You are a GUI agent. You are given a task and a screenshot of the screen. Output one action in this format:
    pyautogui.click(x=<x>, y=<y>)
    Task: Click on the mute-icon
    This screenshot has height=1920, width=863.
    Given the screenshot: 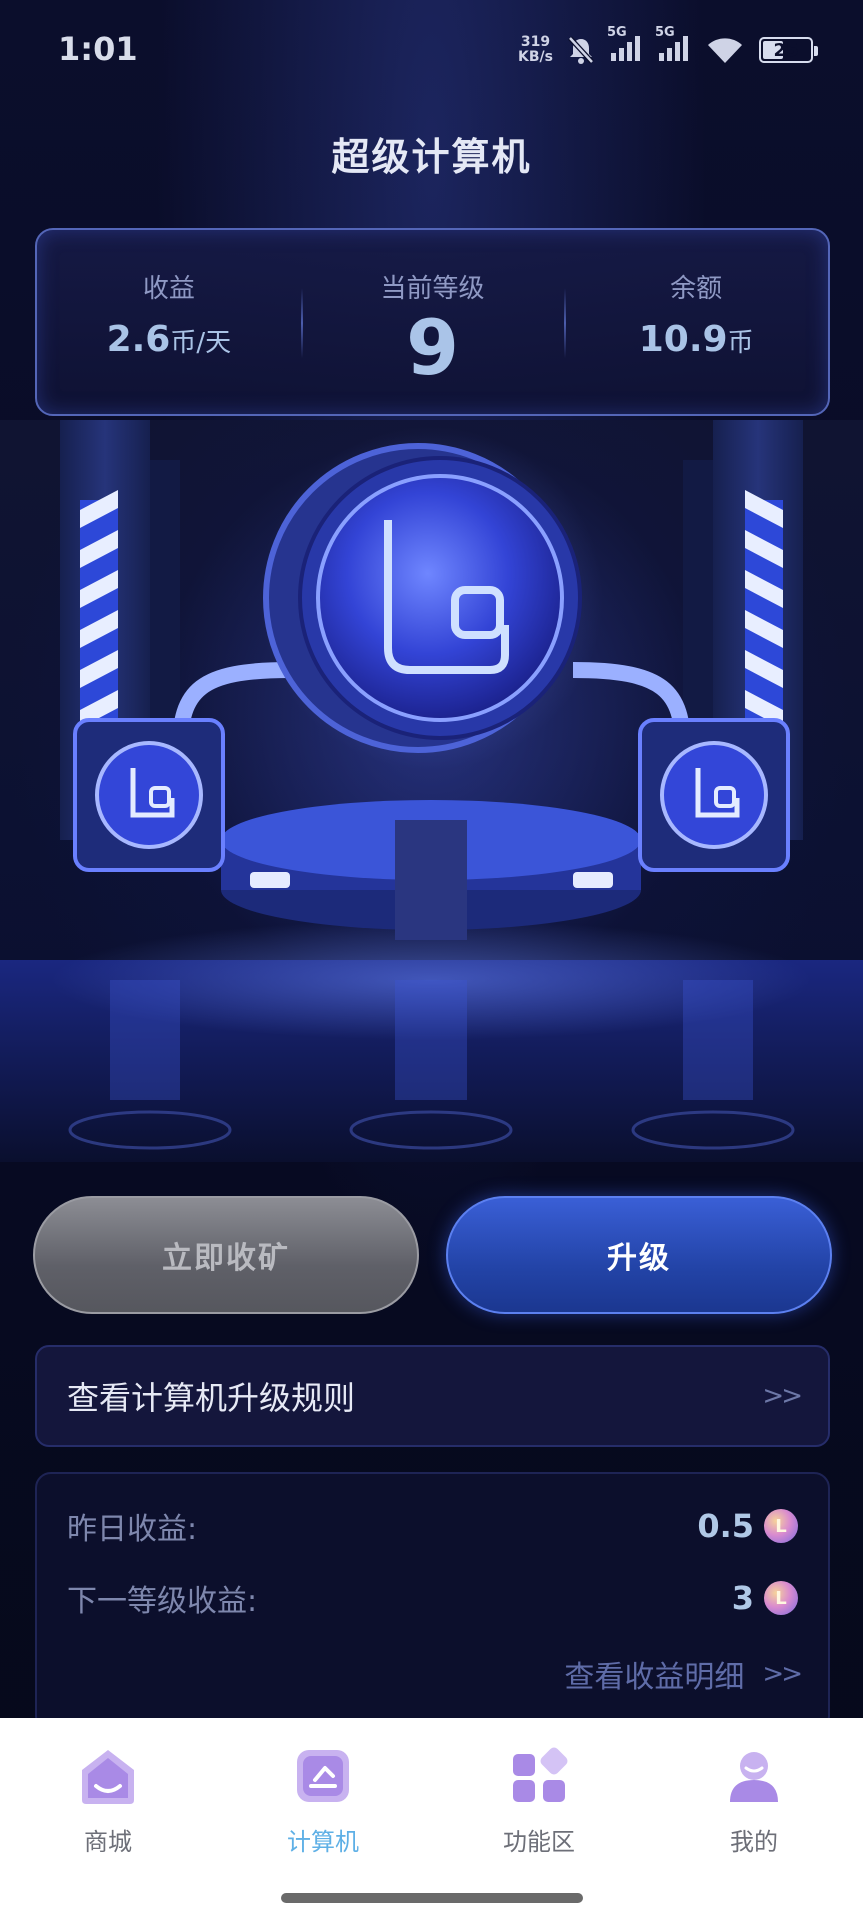 What is the action you would take?
    pyautogui.click(x=581, y=50)
    